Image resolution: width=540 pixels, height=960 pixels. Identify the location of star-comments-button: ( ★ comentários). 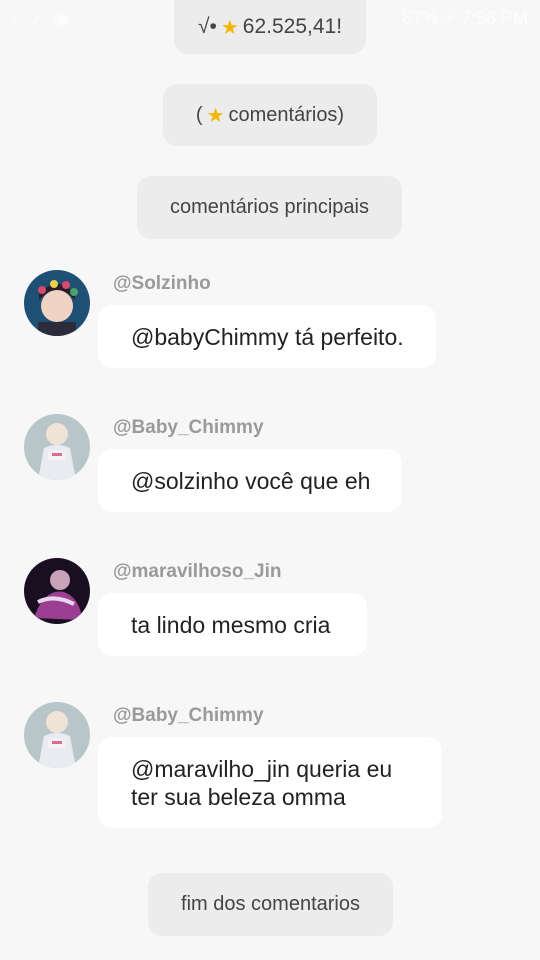
(270, 115).